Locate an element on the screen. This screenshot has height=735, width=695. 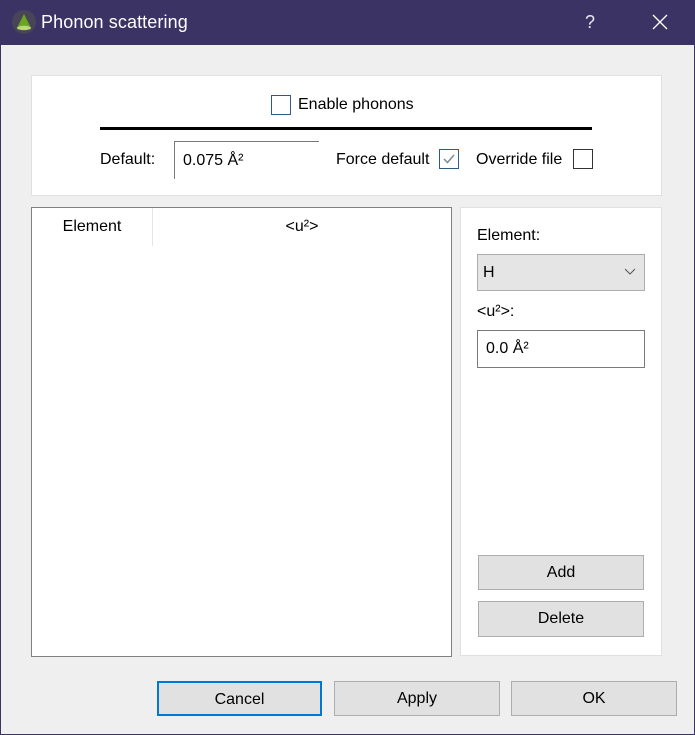
enable-phonons-label: Enable phonons is located at coordinates (356, 105).